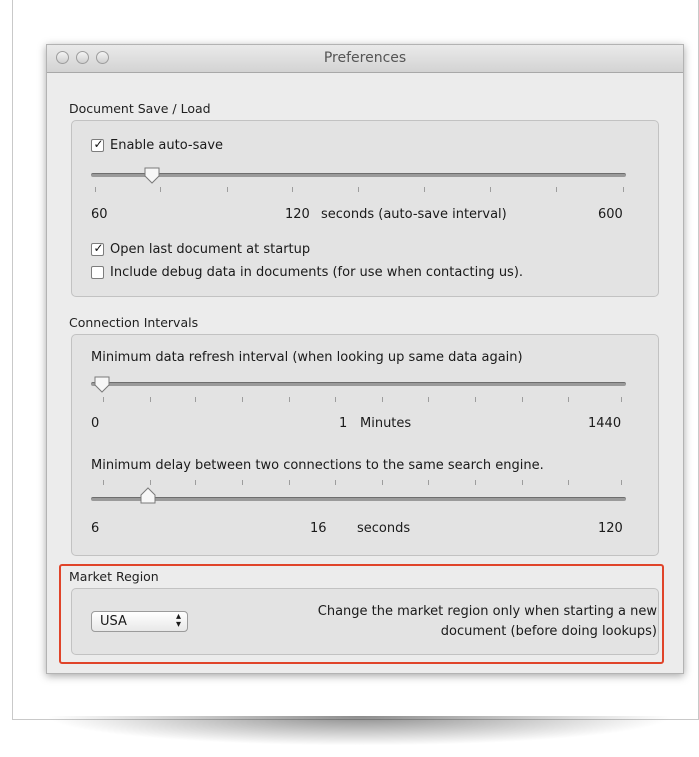 The height and width of the screenshot is (757, 699). What do you see at coordinates (140, 108) in the screenshot?
I see `document-save-load-heading: Document Save / Load` at bounding box center [140, 108].